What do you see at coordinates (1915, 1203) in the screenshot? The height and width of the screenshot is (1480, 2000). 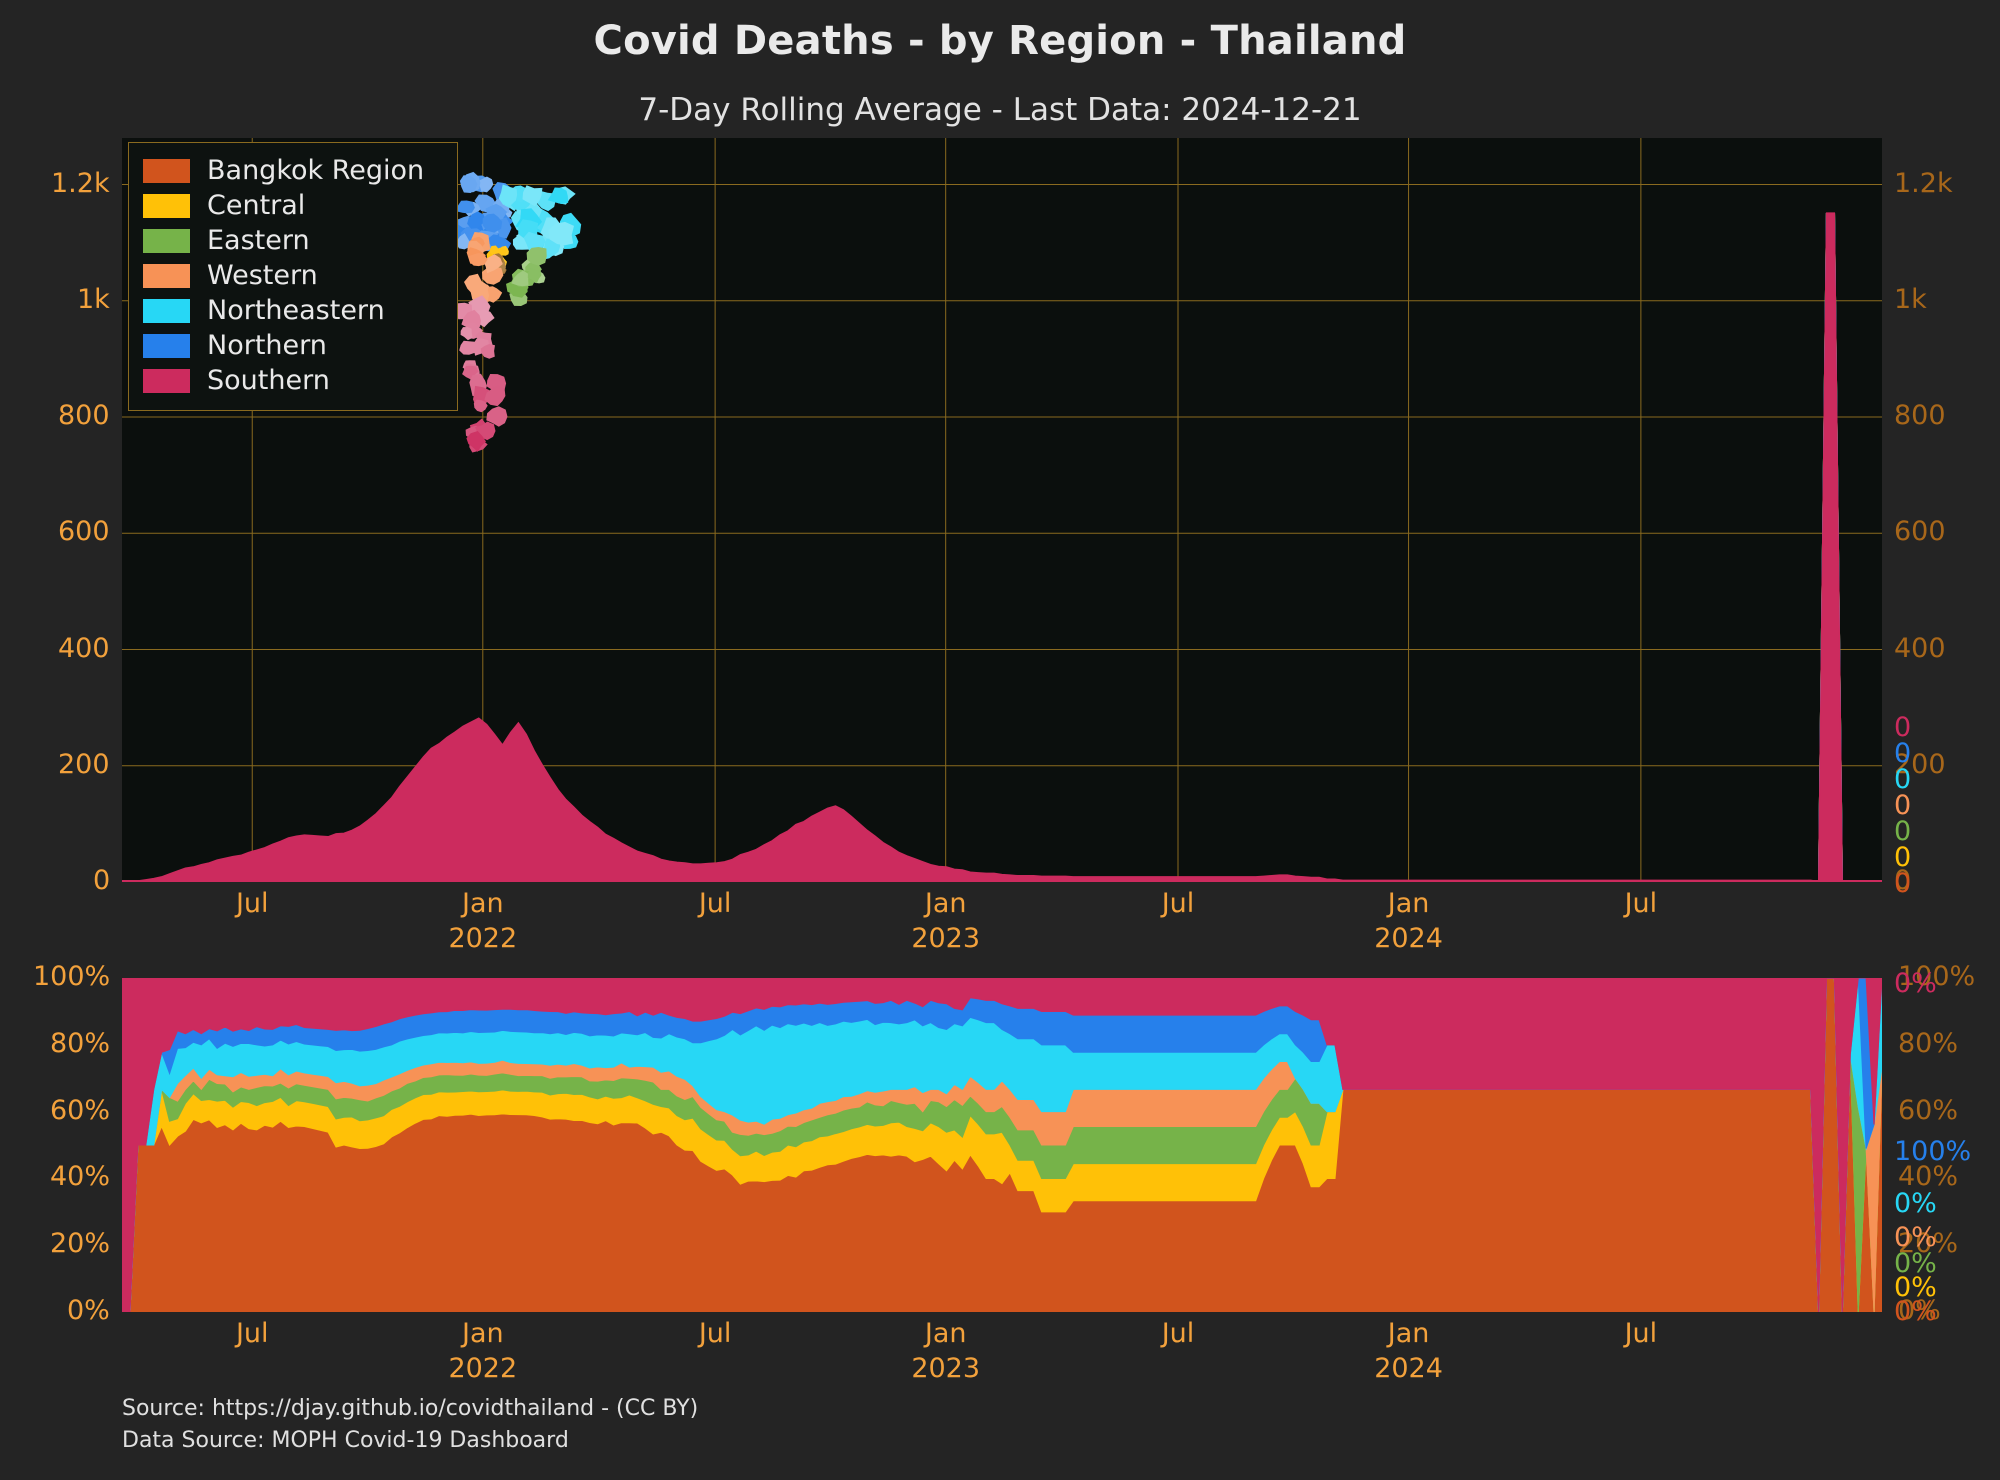 I see `pct-end-value-2: 0%` at bounding box center [1915, 1203].